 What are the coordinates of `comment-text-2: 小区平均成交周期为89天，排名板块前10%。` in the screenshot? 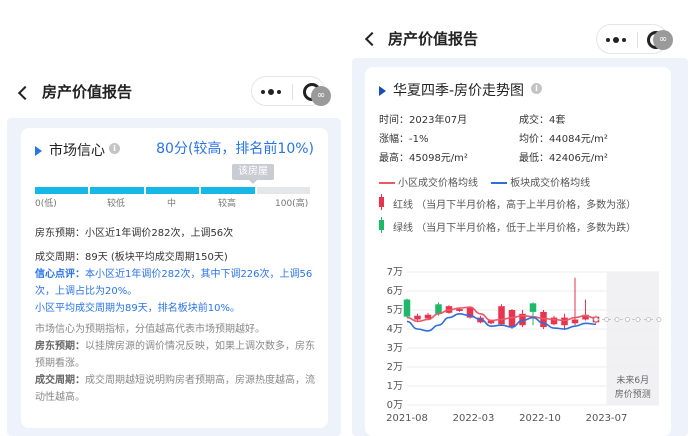 It's located at (137, 308).